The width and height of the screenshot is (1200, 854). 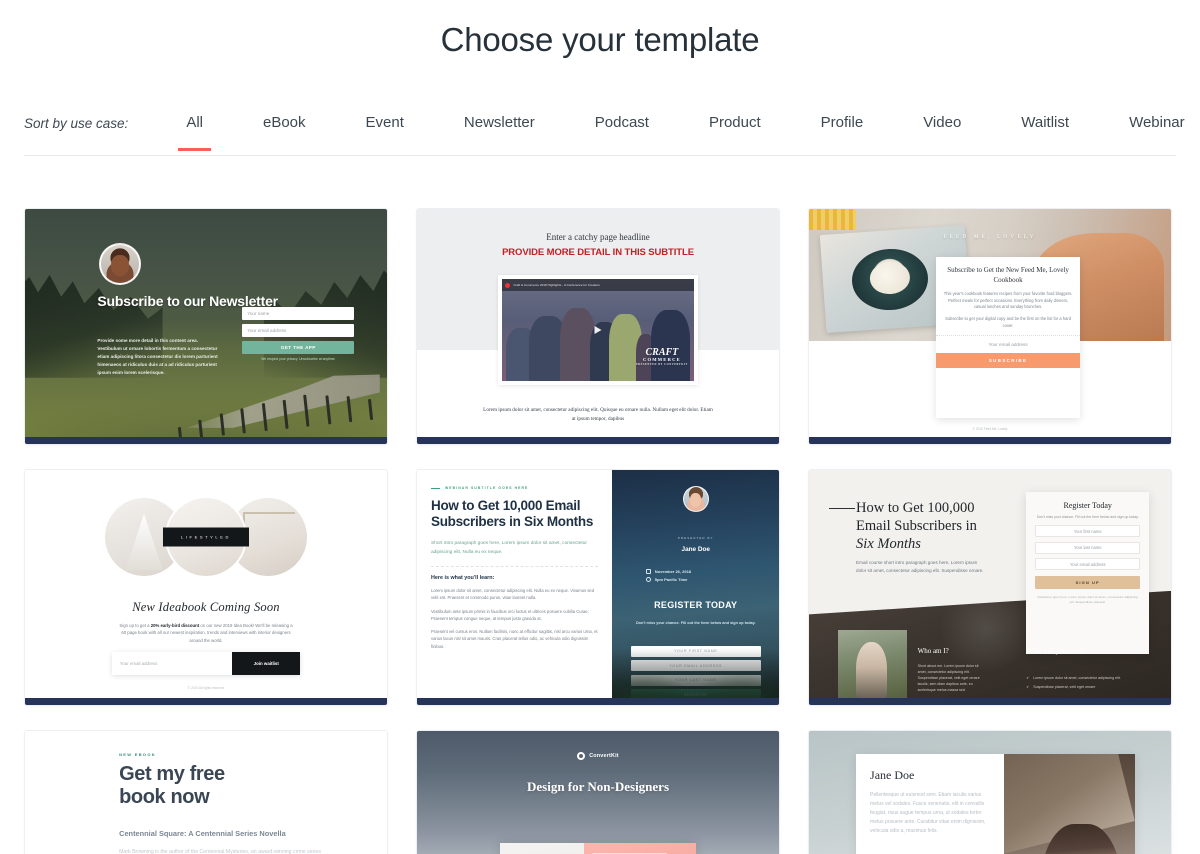 I want to click on webinar-time-row: 5pm Pacific Time, so click(x=668, y=580).